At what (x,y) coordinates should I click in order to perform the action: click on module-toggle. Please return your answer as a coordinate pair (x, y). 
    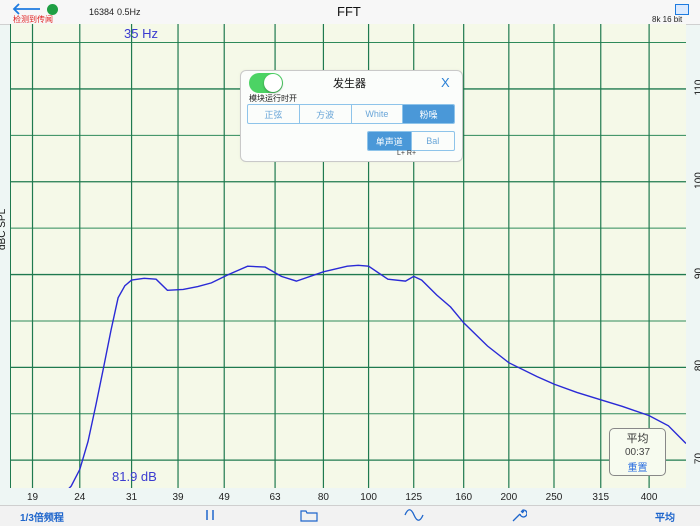
    Looking at the image, I should click on (266, 83).